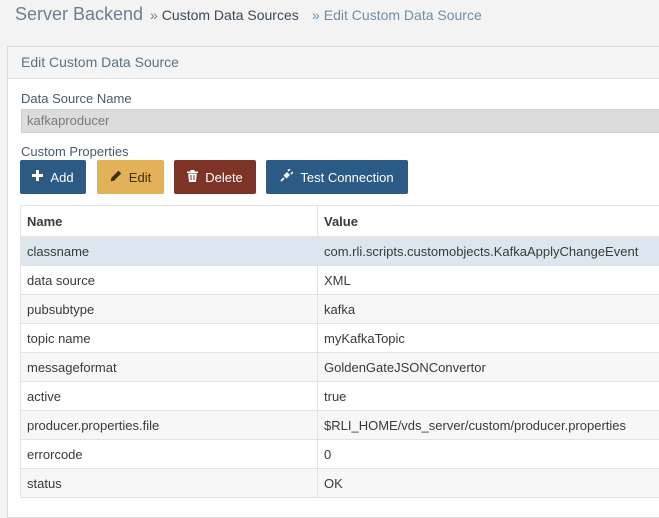  Describe the element at coordinates (169, 280) in the screenshot. I see `property-name: data source` at that location.